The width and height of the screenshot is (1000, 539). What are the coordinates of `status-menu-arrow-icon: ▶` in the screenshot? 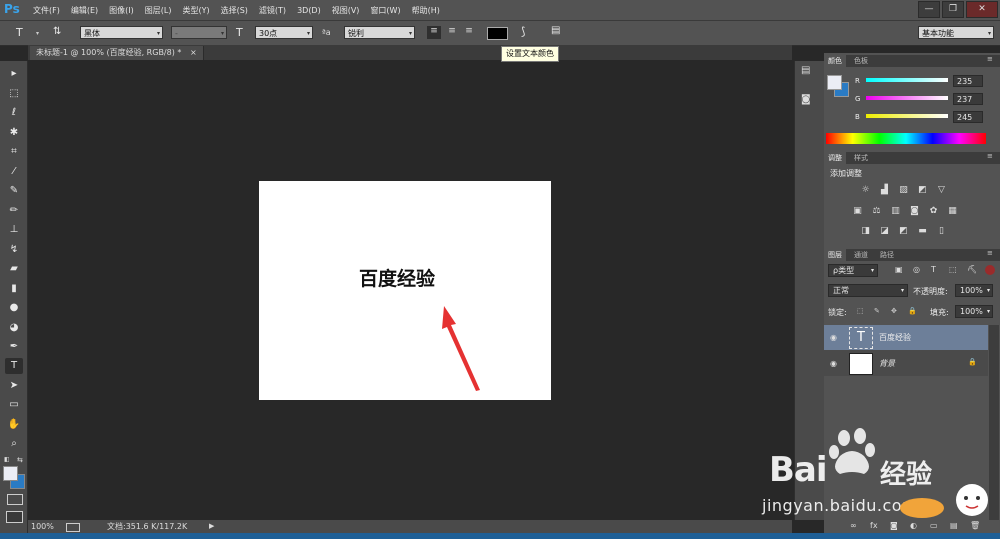 It's located at (211, 526).